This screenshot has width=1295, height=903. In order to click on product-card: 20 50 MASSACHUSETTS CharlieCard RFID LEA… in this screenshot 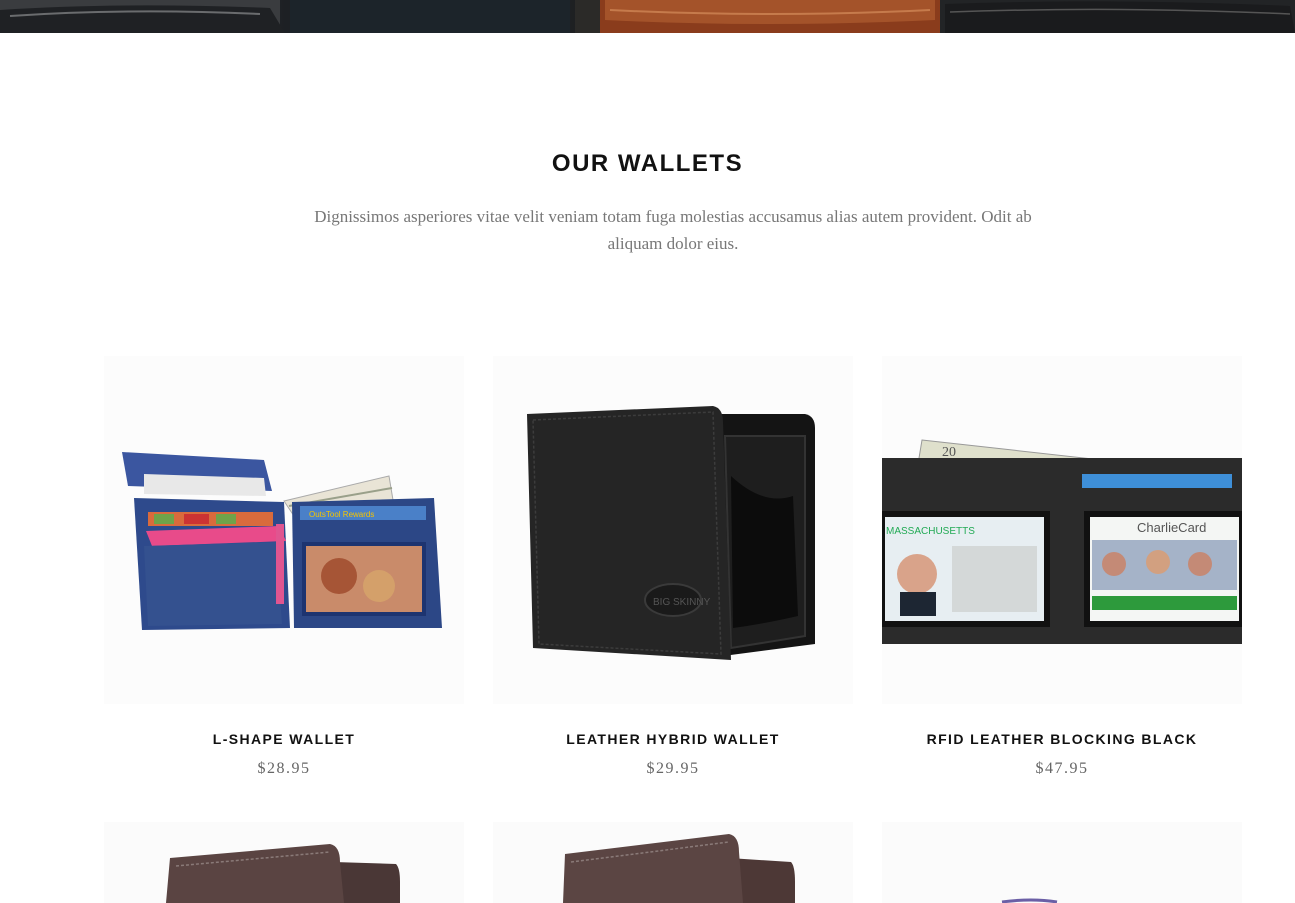, I will do `click(1062, 567)`.